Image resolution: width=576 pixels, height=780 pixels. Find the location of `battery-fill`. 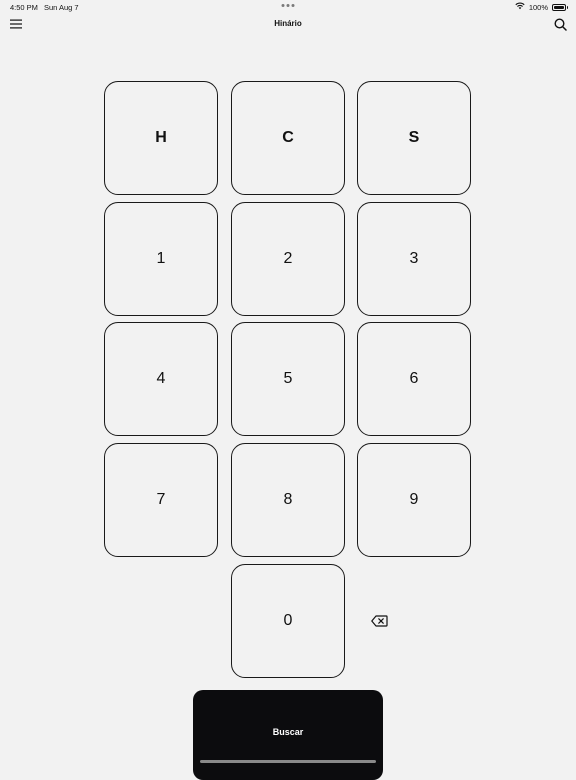

battery-fill is located at coordinates (559, 7).